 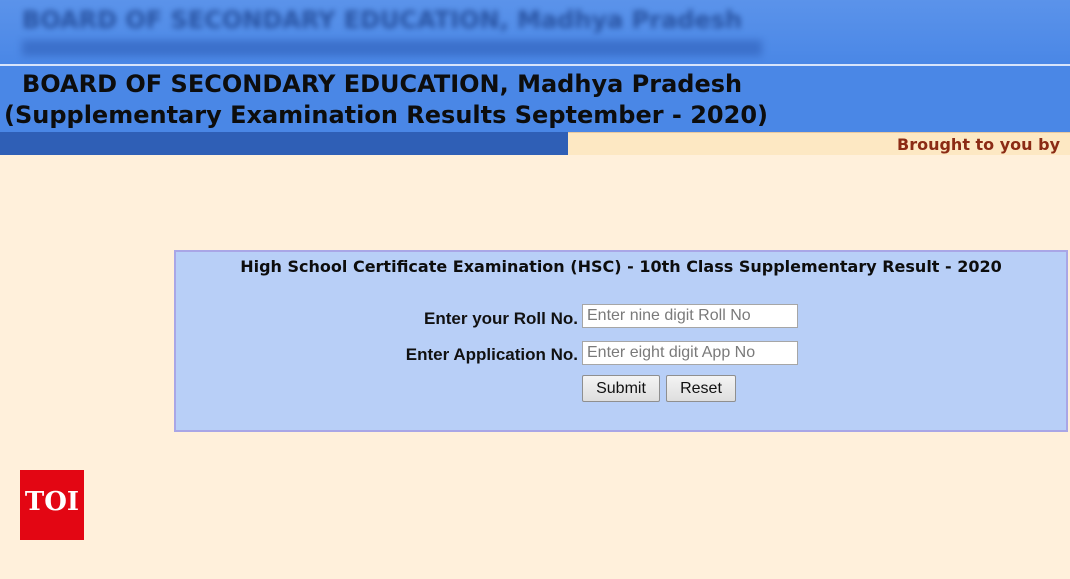 I want to click on submit-button: Submit, so click(x=621, y=388).